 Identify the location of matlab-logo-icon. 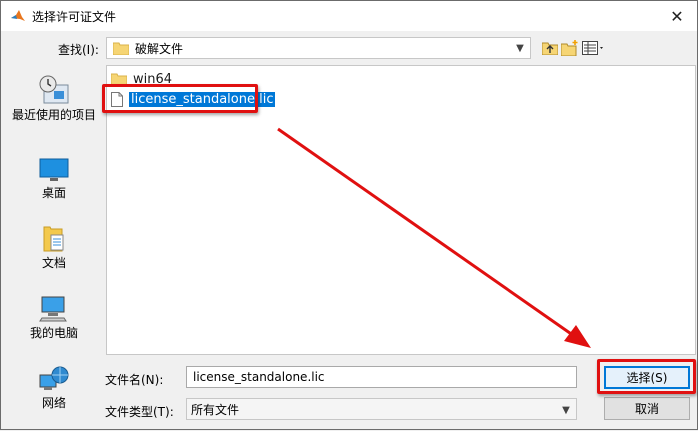
(18, 15).